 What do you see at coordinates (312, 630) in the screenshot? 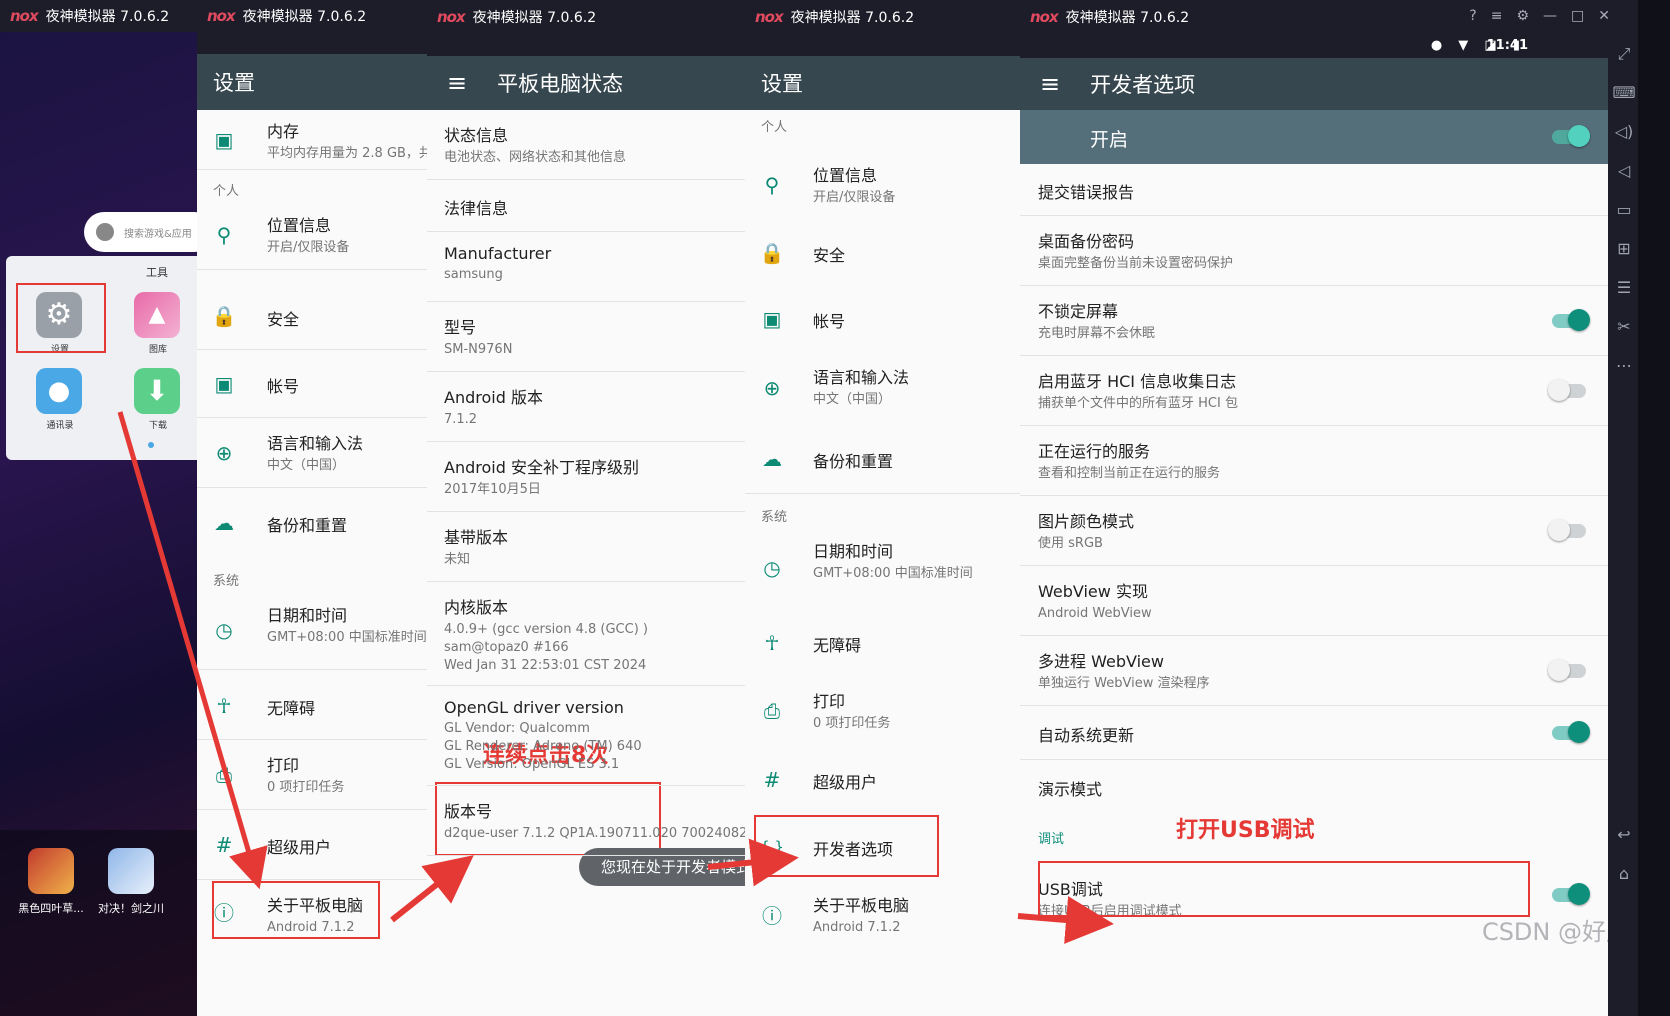
I see `settings-item-5: ◷ 日期和时间 GMT+08:00 中国标准时间` at bounding box center [312, 630].